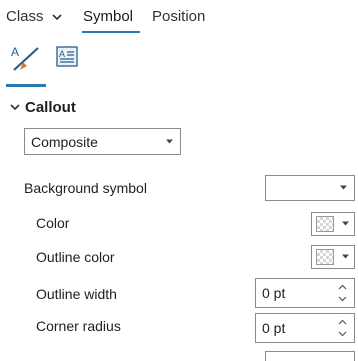 The width and height of the screenshot is (358, 361). Describe the element at coordinates (64, 141) in the screenshot. I see `callout-type-value: Composite` at that location.